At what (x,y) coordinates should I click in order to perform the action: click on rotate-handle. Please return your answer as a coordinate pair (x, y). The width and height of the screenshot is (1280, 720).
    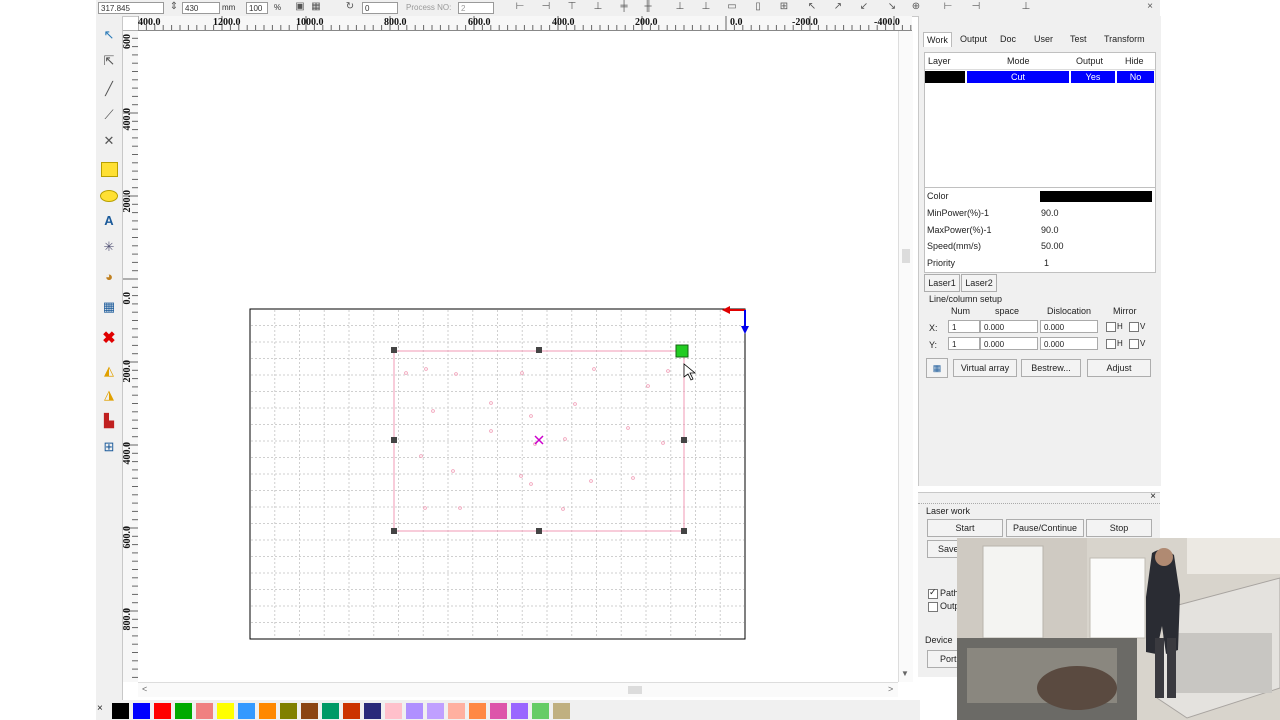
    Looking at the image, I should click on (682, 351).